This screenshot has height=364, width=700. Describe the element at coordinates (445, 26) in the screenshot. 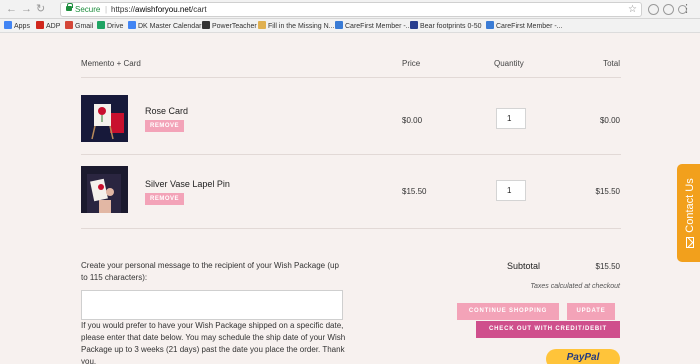

I see `bookmark-bear-footprints: Bear footprints 0-50` at that location.